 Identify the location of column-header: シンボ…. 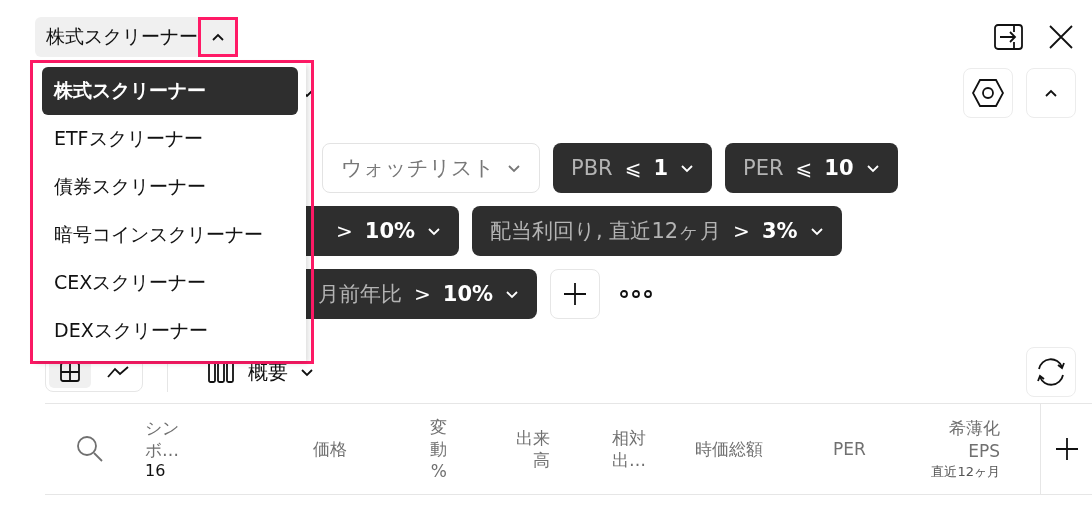
(162, 438).